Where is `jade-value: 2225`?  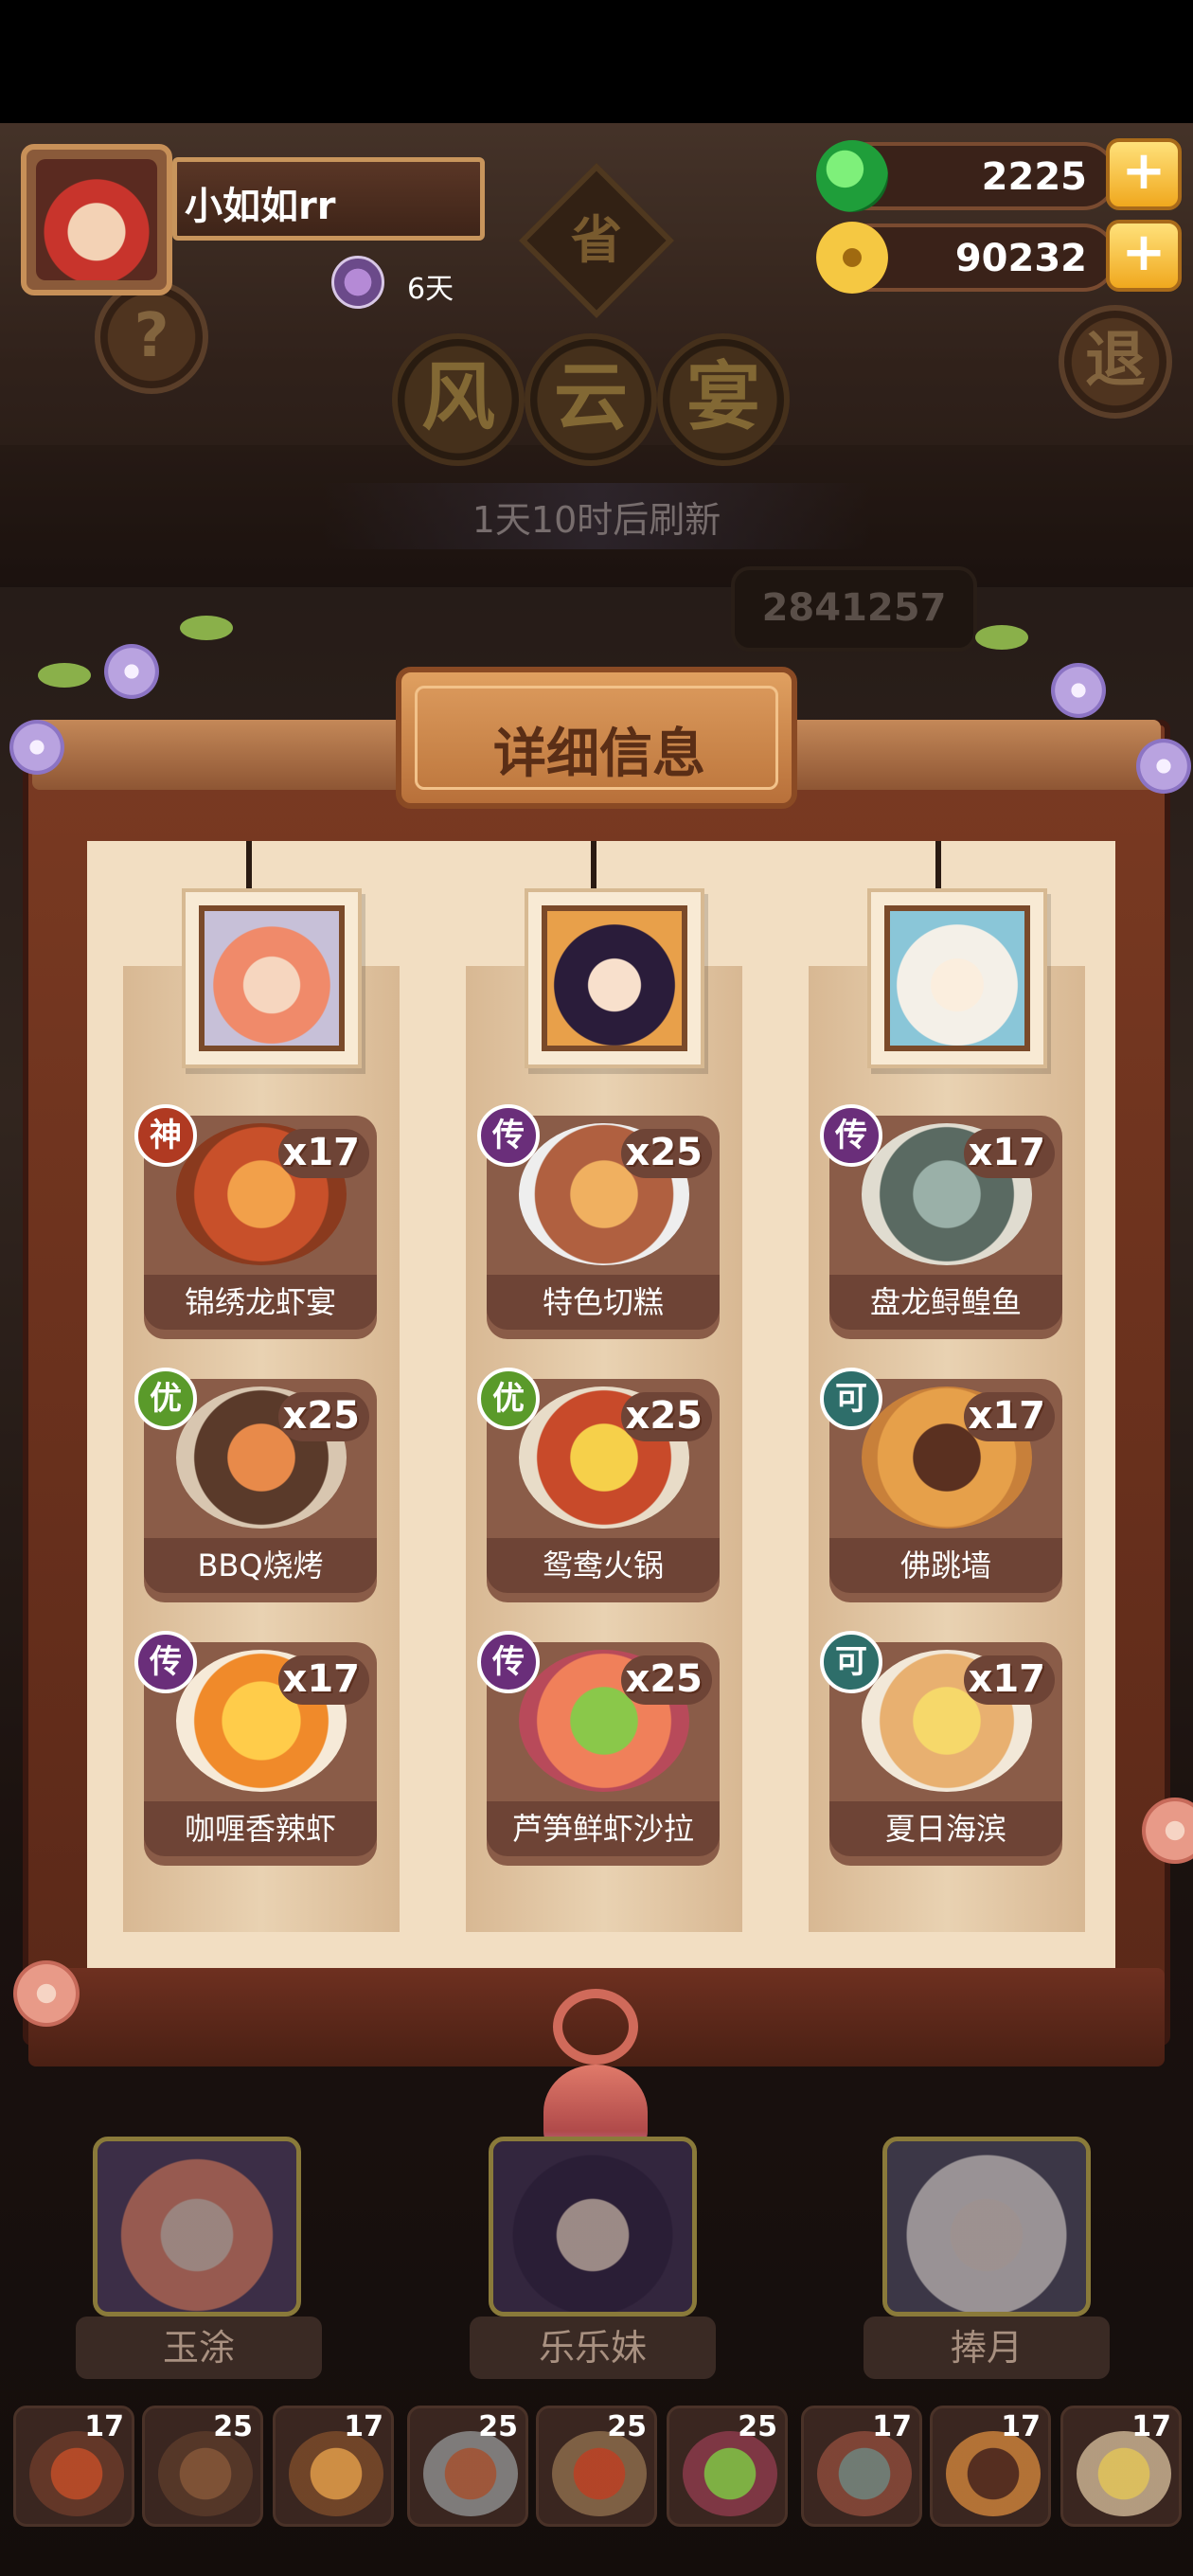
jade-value: 2225 is located at coordinates (1034, 177).